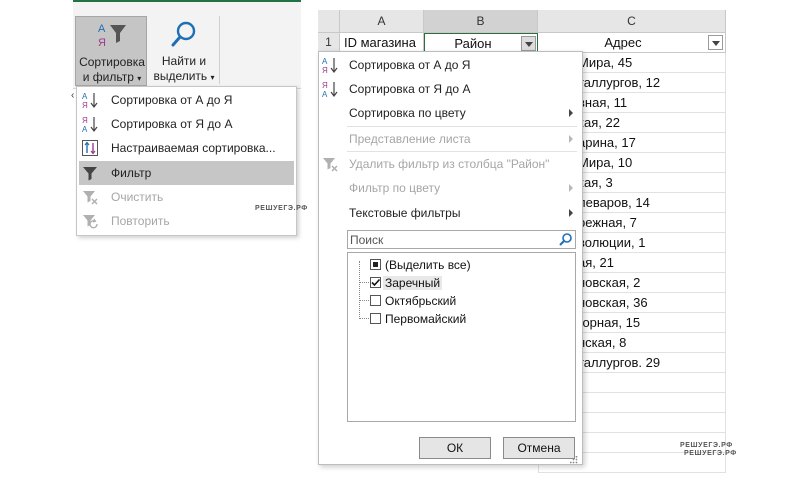 This screenshot has width=799, height=485. I want to click on filter-menu-sort-za: ЯА Сортировка от Я до А, so click(450, 89).